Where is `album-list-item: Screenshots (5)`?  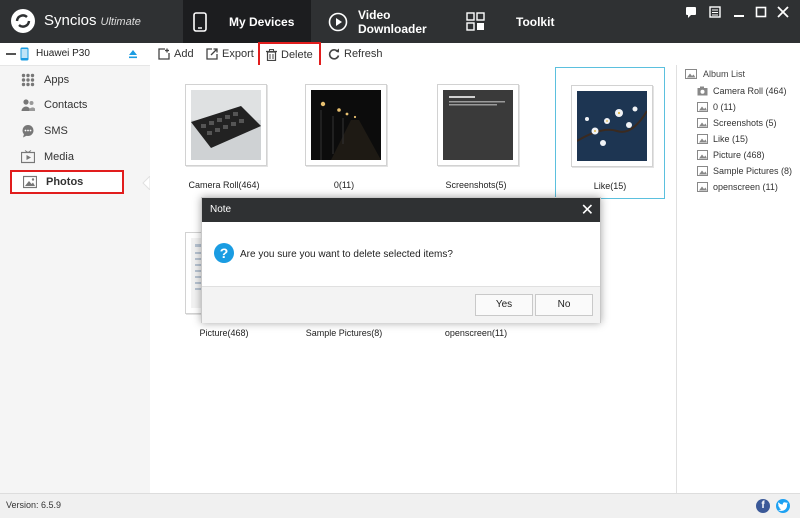
album-list-item: Screenshots (5) is located at coordinates (737, 123).